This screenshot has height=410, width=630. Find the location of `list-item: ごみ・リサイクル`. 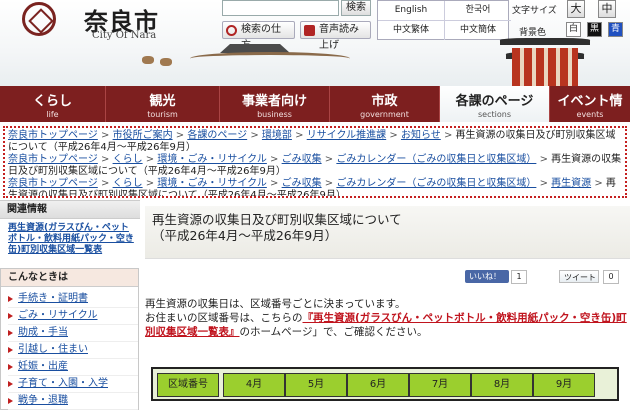

list-item: ごみ・リサイクル is located at coordinates (73, 316).